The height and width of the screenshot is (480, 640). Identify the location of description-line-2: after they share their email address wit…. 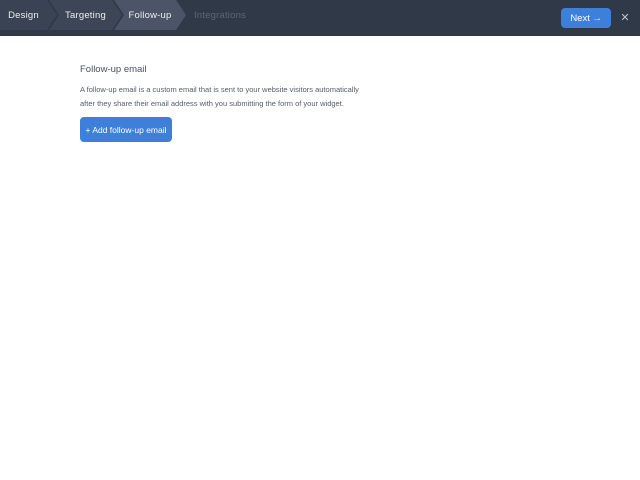
(212, 103).